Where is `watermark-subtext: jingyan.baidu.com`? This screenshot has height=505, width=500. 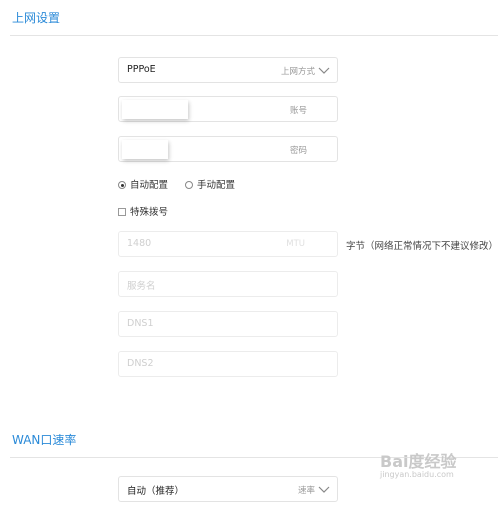 watermark-subtext: jingyan.baidu.com is located at coordinates (417, 474).